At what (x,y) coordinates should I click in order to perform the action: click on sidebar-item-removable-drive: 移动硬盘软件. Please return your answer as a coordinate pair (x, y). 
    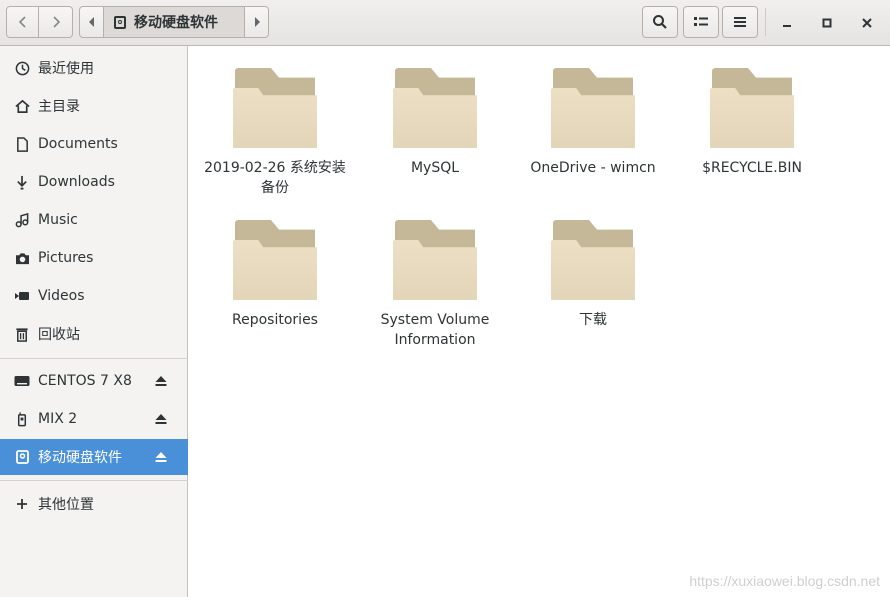
    Looking at the image, I should click on (94, 457).